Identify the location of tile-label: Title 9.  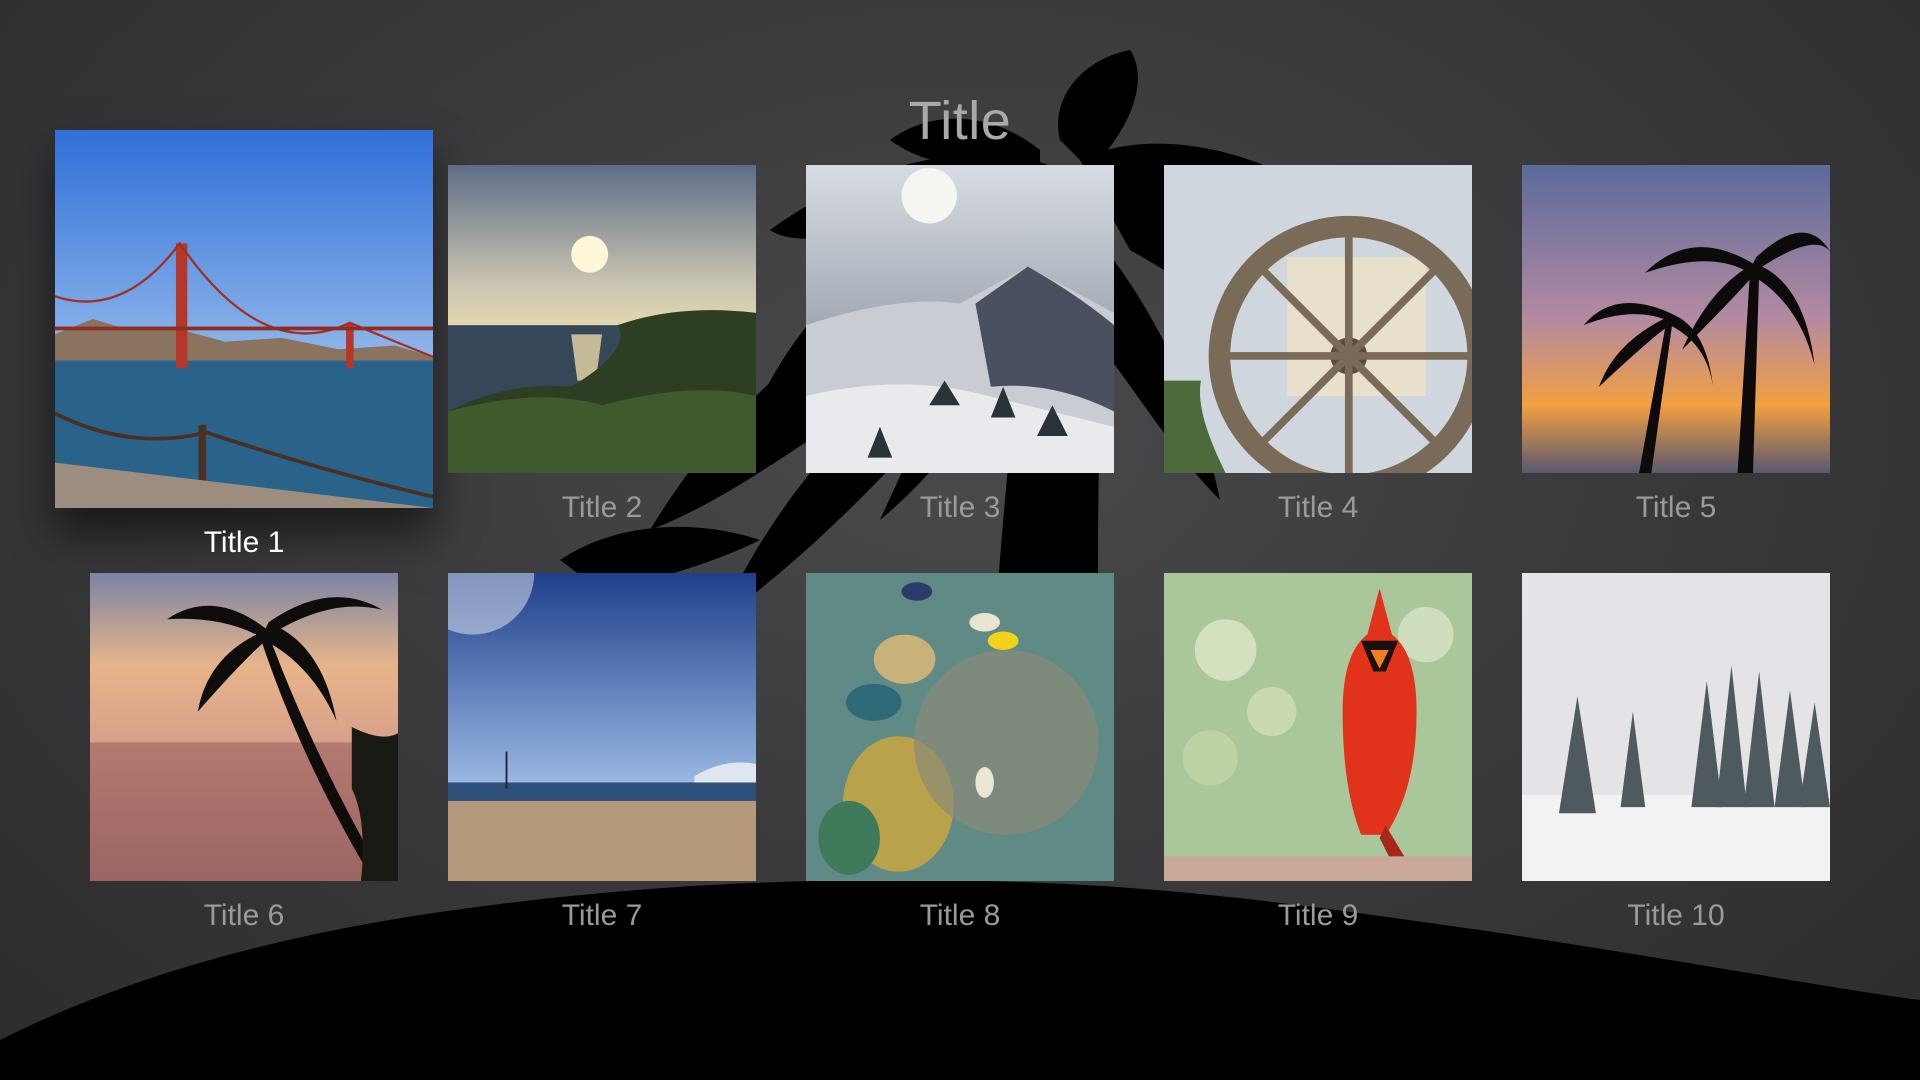
(1318, 915).